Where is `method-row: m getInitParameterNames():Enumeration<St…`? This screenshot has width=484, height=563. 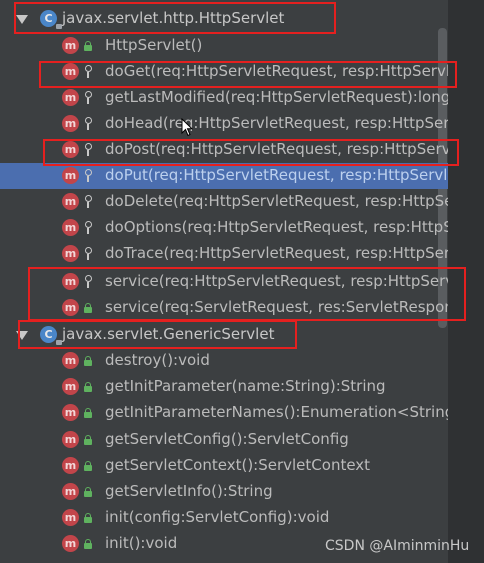 method-row: m getInitParameterNames():Enumeration<St… is located at coordinates (224, 413).